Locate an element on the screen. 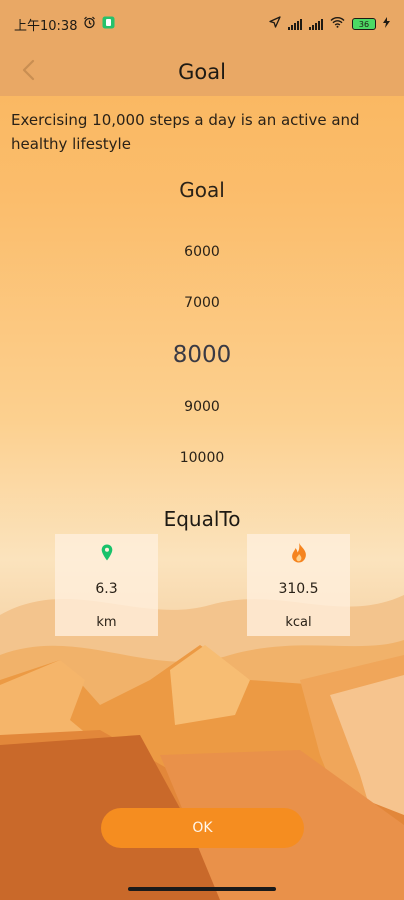  status-time: 上午10:38 is located at coordinates (46, 26).